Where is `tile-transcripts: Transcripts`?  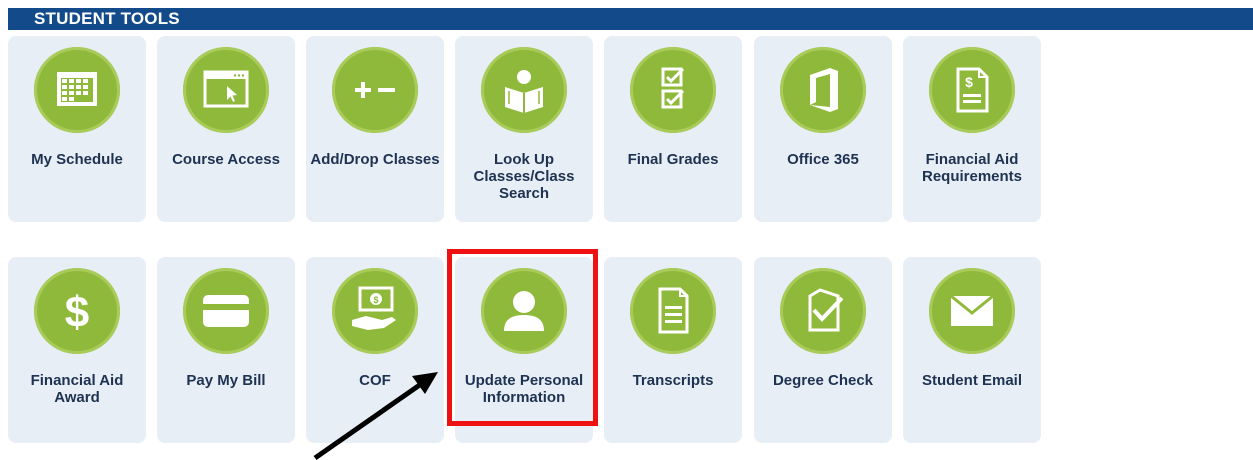
tile-transcripts: Transcripts is located at coordinates (673, 350).